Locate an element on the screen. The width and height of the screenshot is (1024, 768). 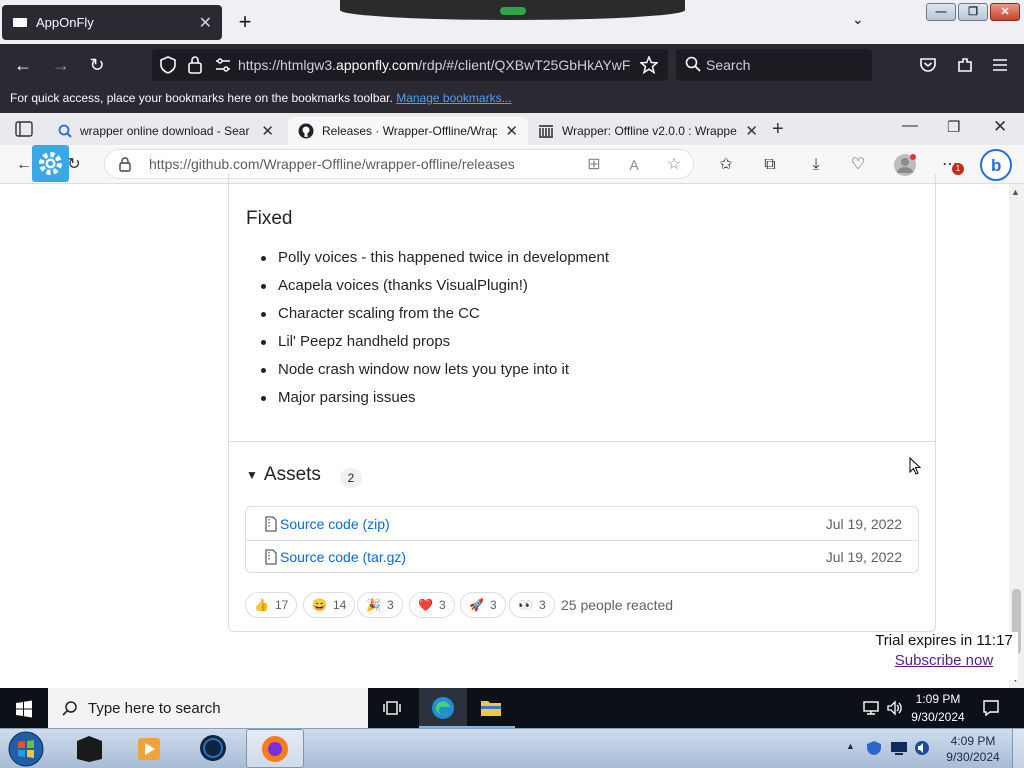
tray-speaker-icon is located at coordinates (922, 748).